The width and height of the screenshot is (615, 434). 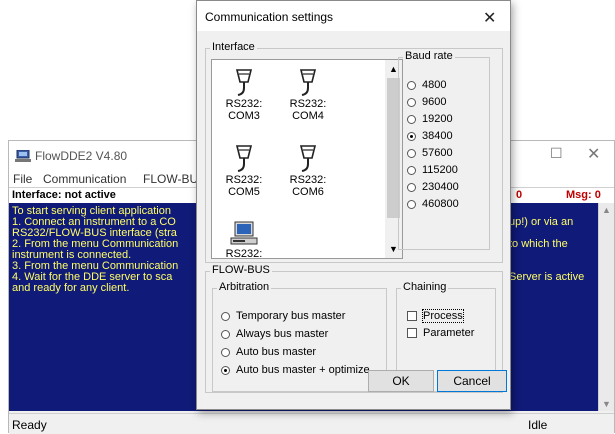 What do you see at coordinates (401, 381) in the screenshot?
I see `ok-button: OK` at bounding box center [401, 381].